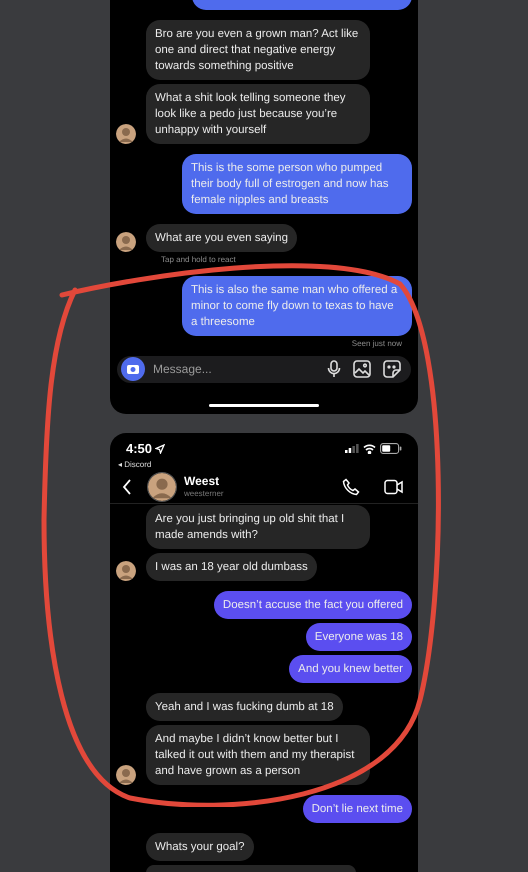 Image resolution: width=528 pixels, height=872 pixels. Describe the element at coordinates (244, 707) in the screenshot. I see `message-bubble: Yeah and I was fucking dumb at 18` at that location.